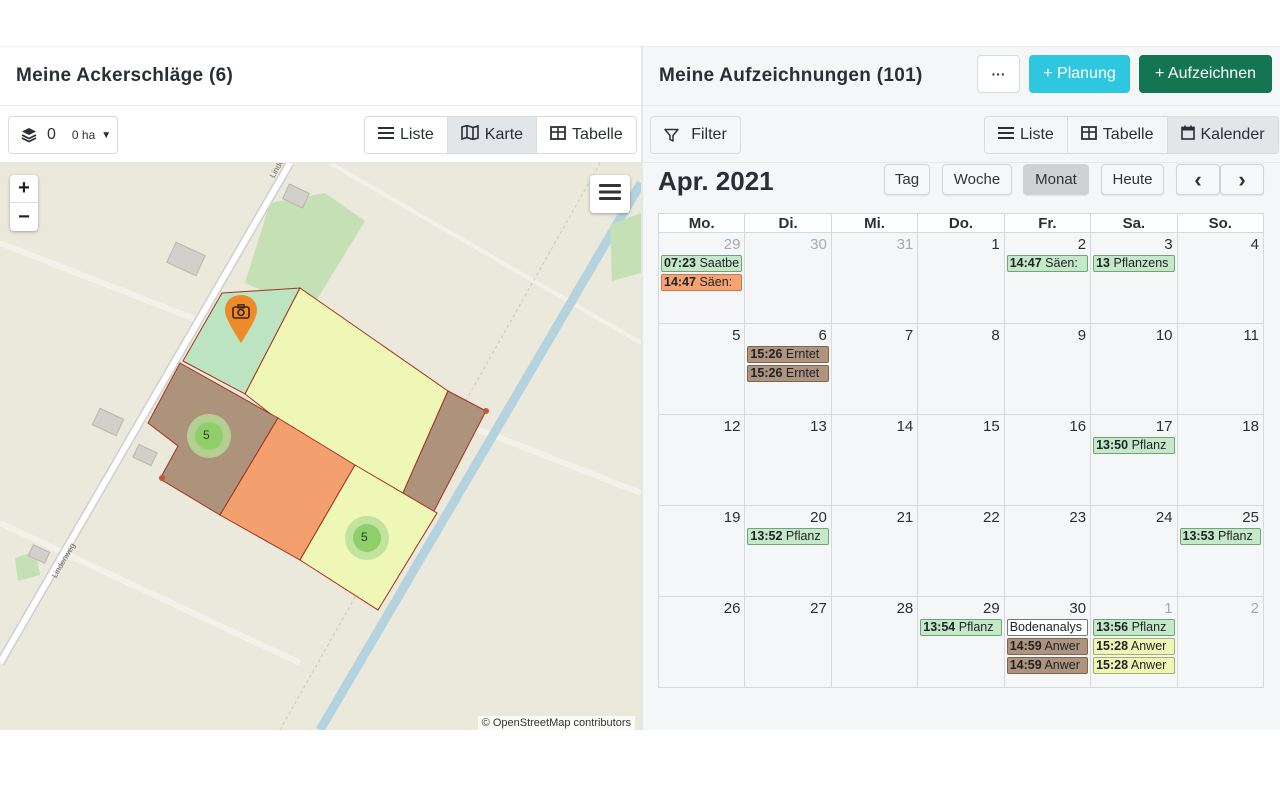 This screenshot has height=800, width=1280. What do you see at coordinates (556, 723) in the screenshot?
I see `map-attribution: © OpenStreetMap contributors` at bounding box center [556, 723].